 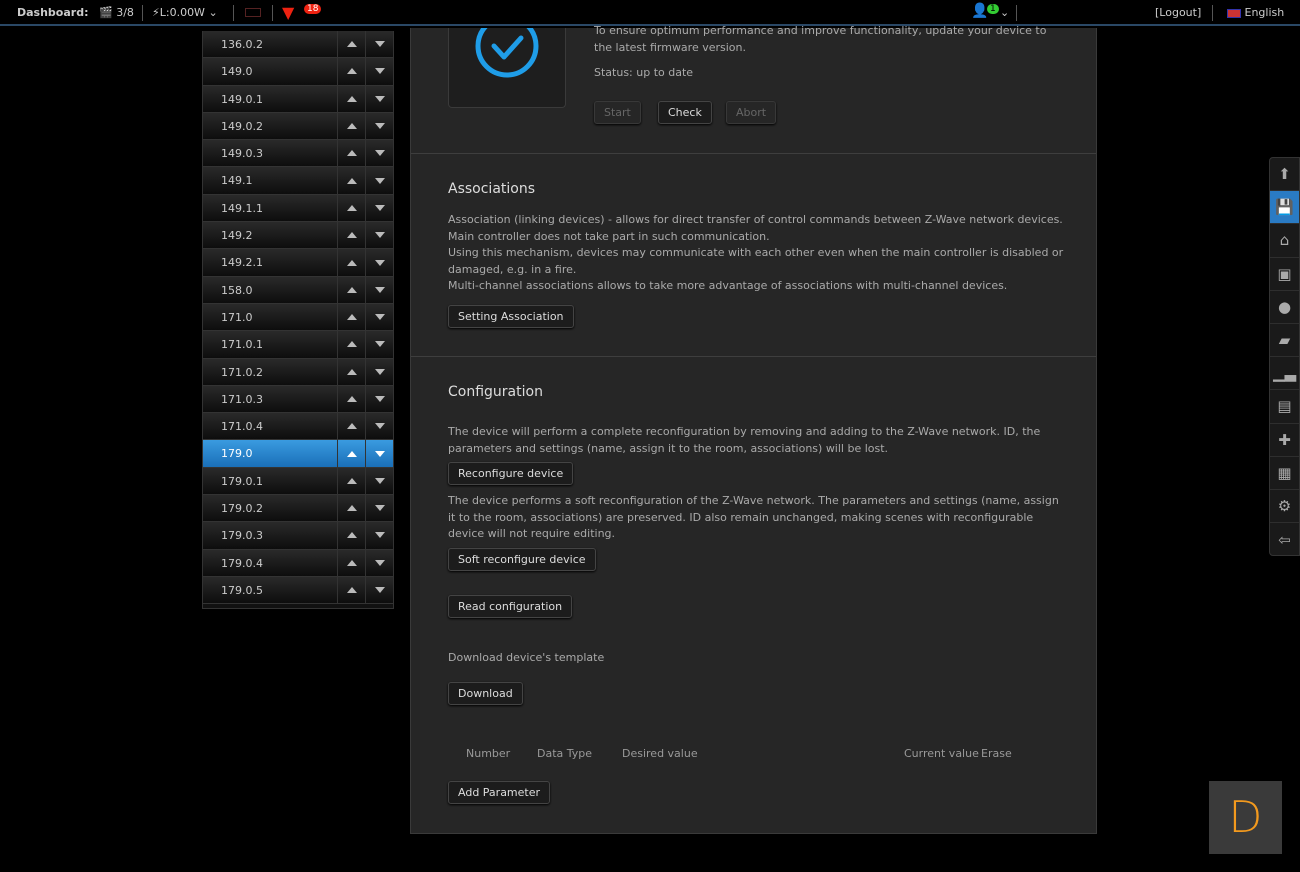 What do you see at coordinates (298, 399) in the screenshot?
I see `device-list-item: 171.0.3` at bounding box center [298, 399].